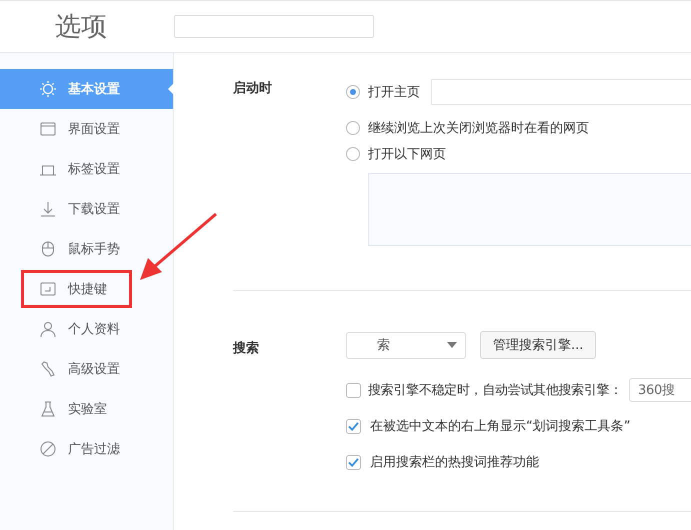  I want to click on download-icon, so click(48, 209).